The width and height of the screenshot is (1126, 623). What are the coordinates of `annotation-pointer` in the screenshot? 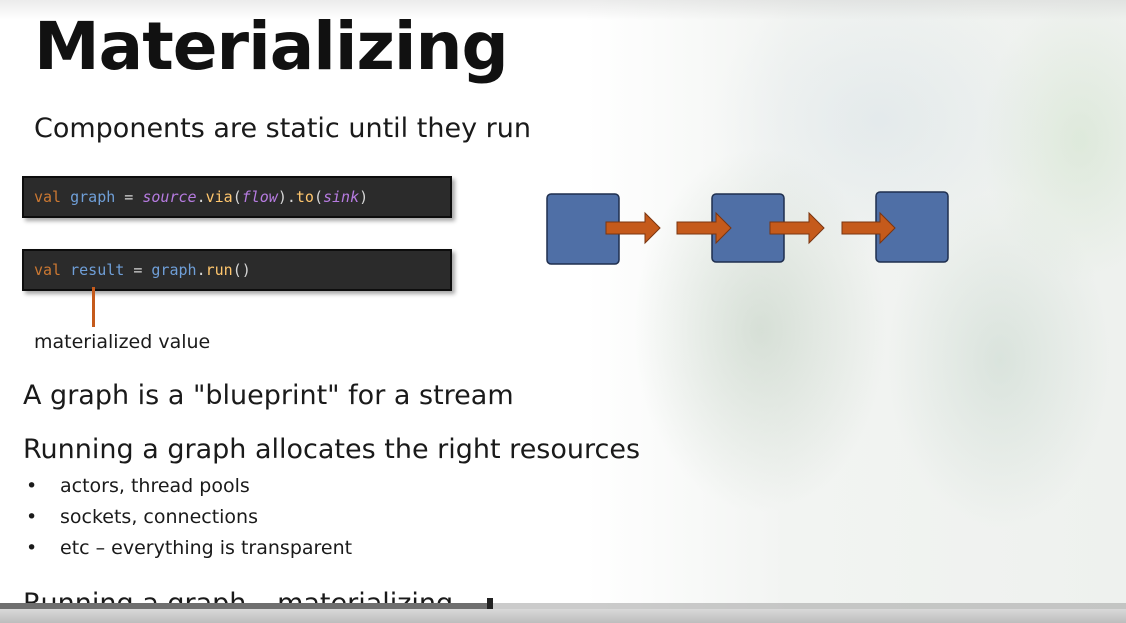 It's located at (93, 307).